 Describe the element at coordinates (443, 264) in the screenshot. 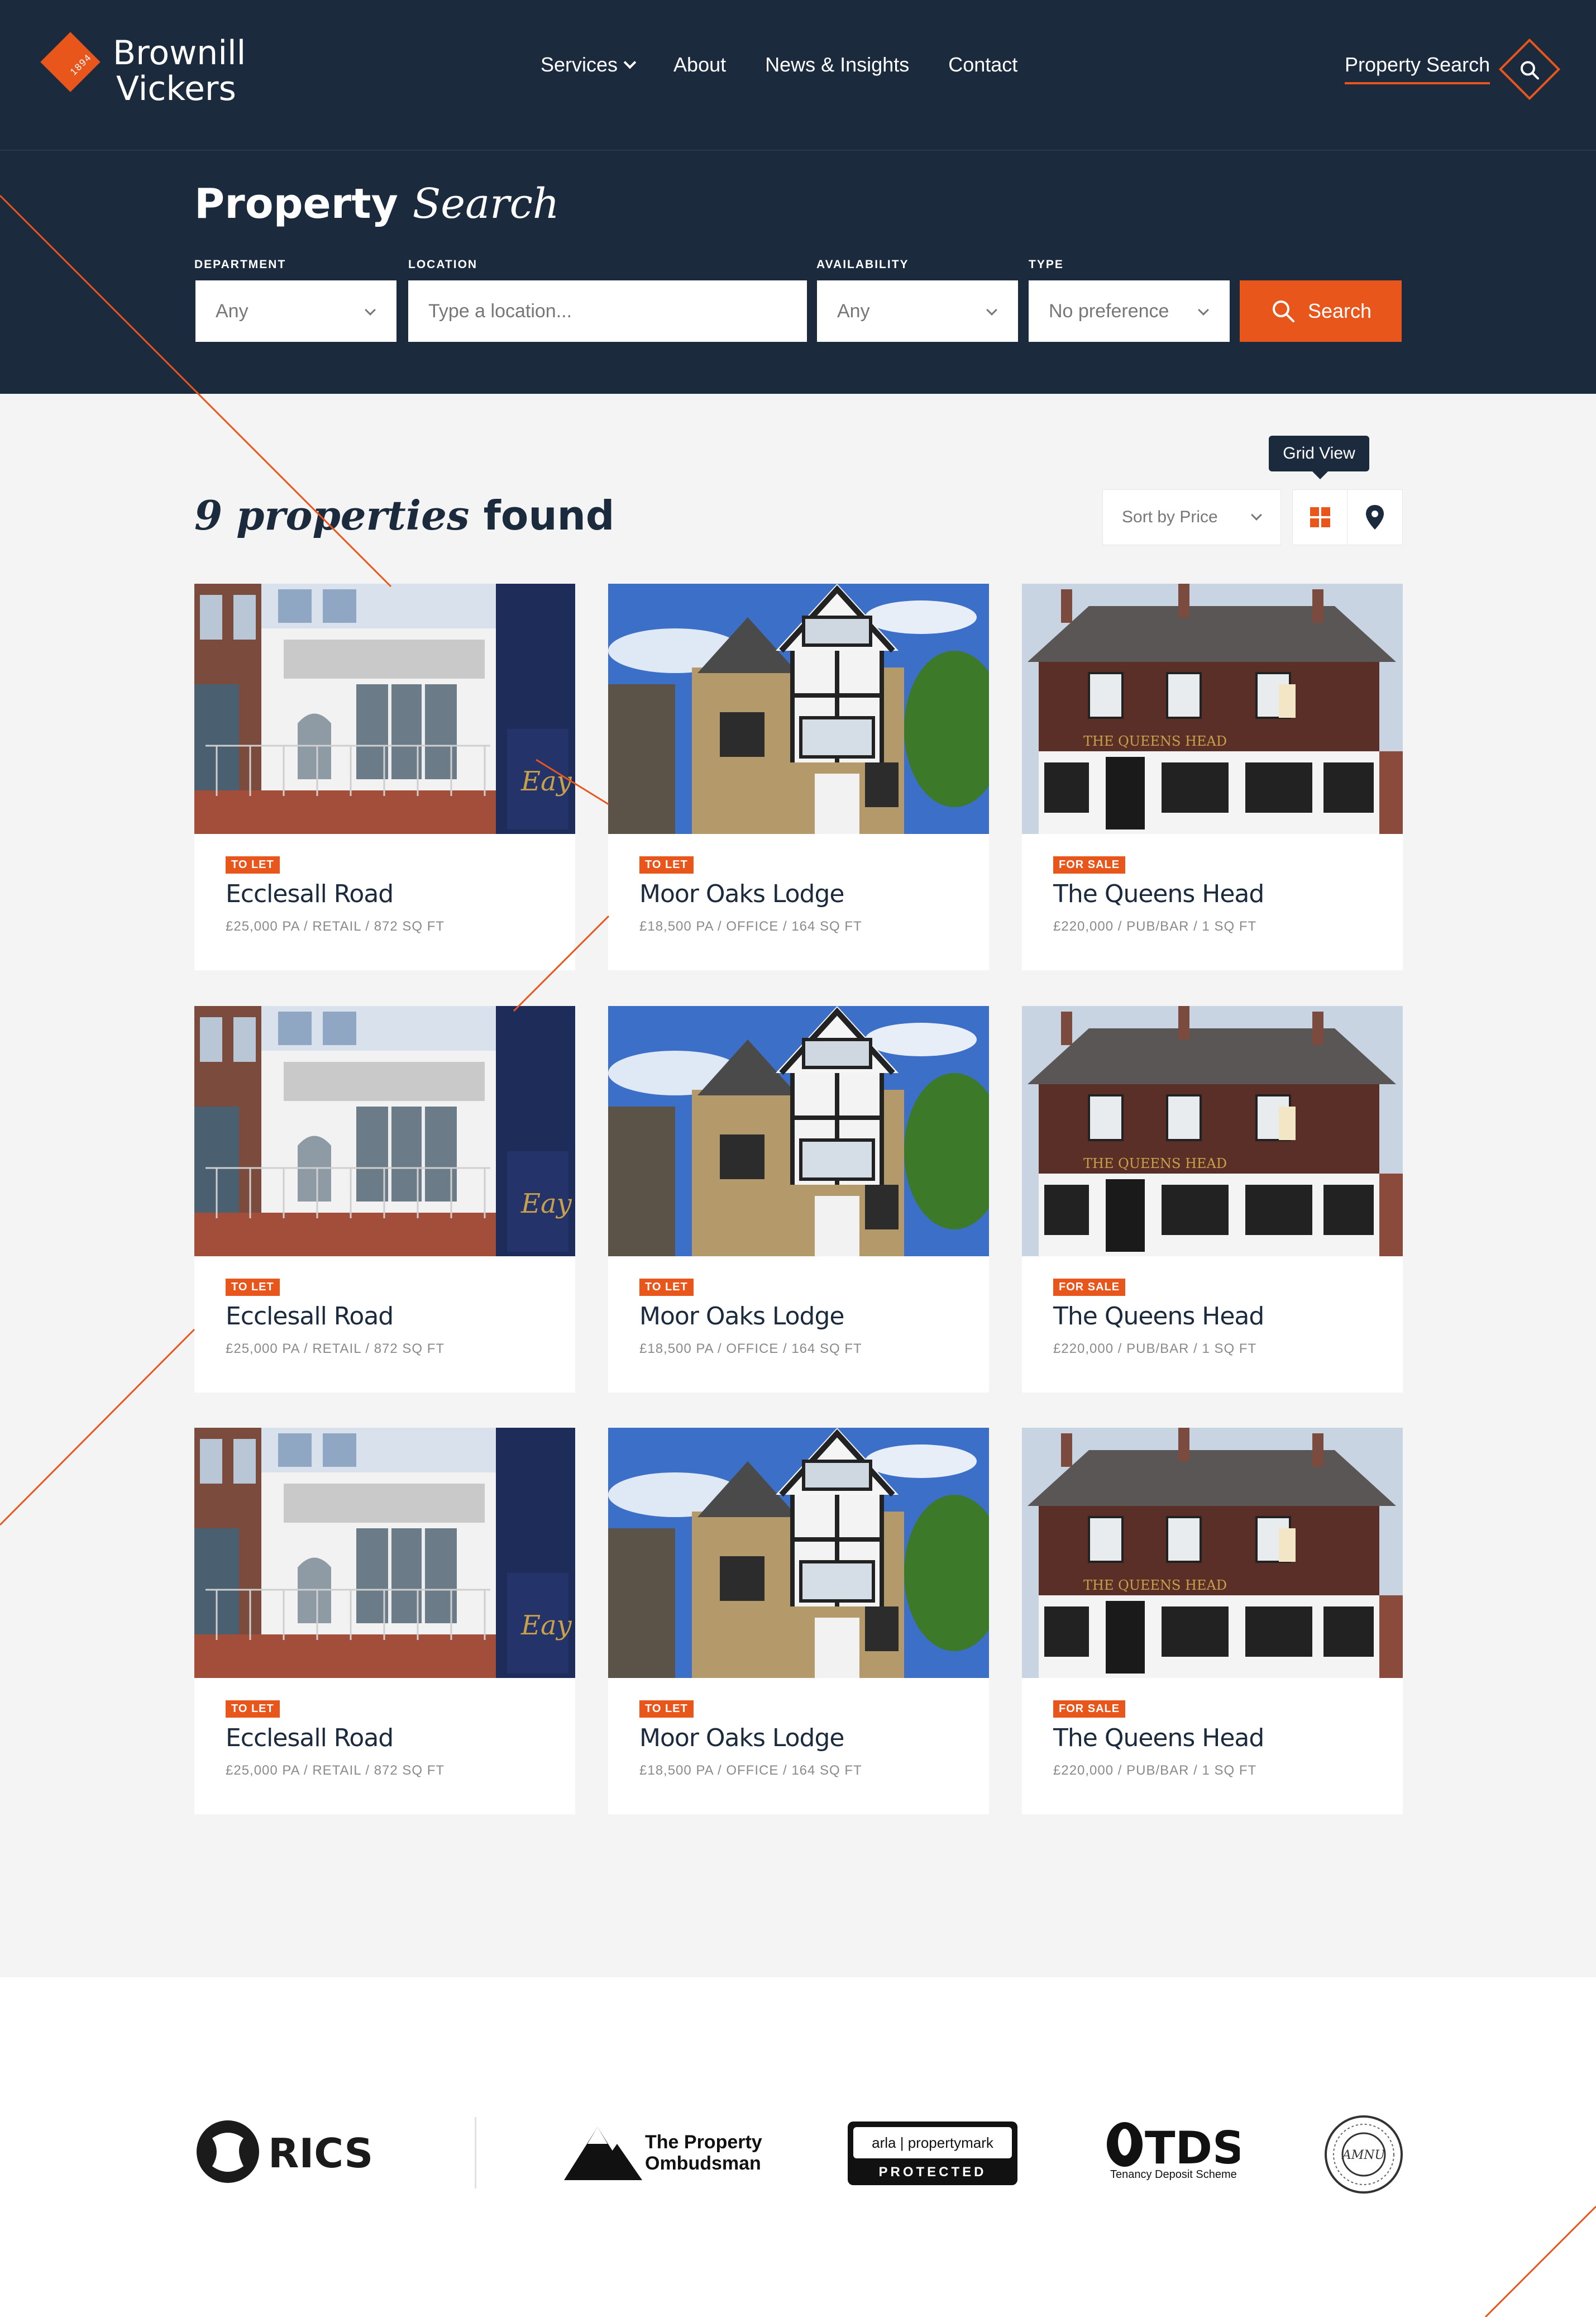

I see `location-label: LOCATION` at that location.